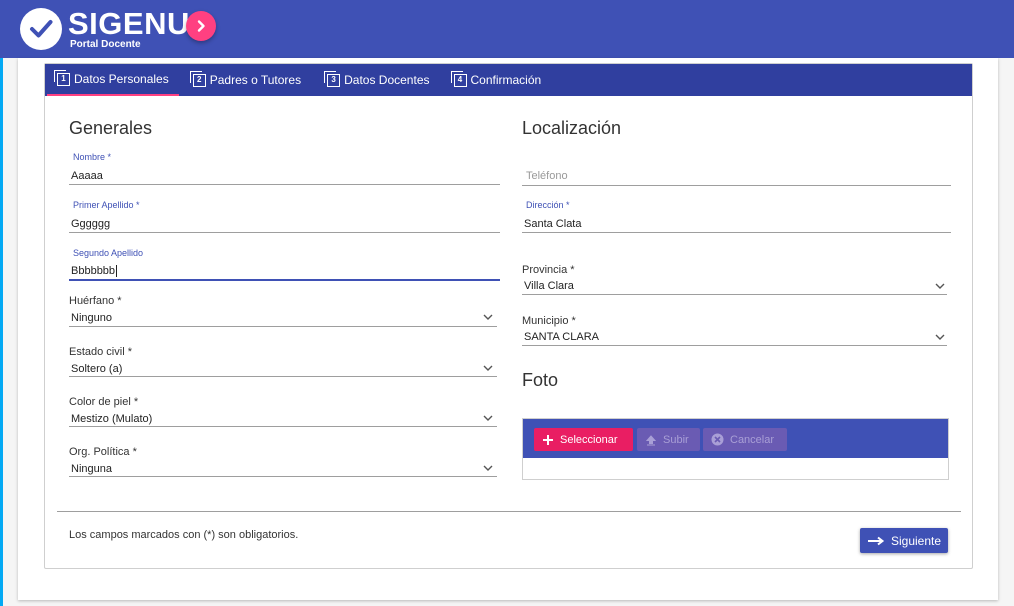  What do you see at coordinates (121, 79) in the screenshot?
I see `tab-label: Datos Personales` at bounding box center [121, 79].